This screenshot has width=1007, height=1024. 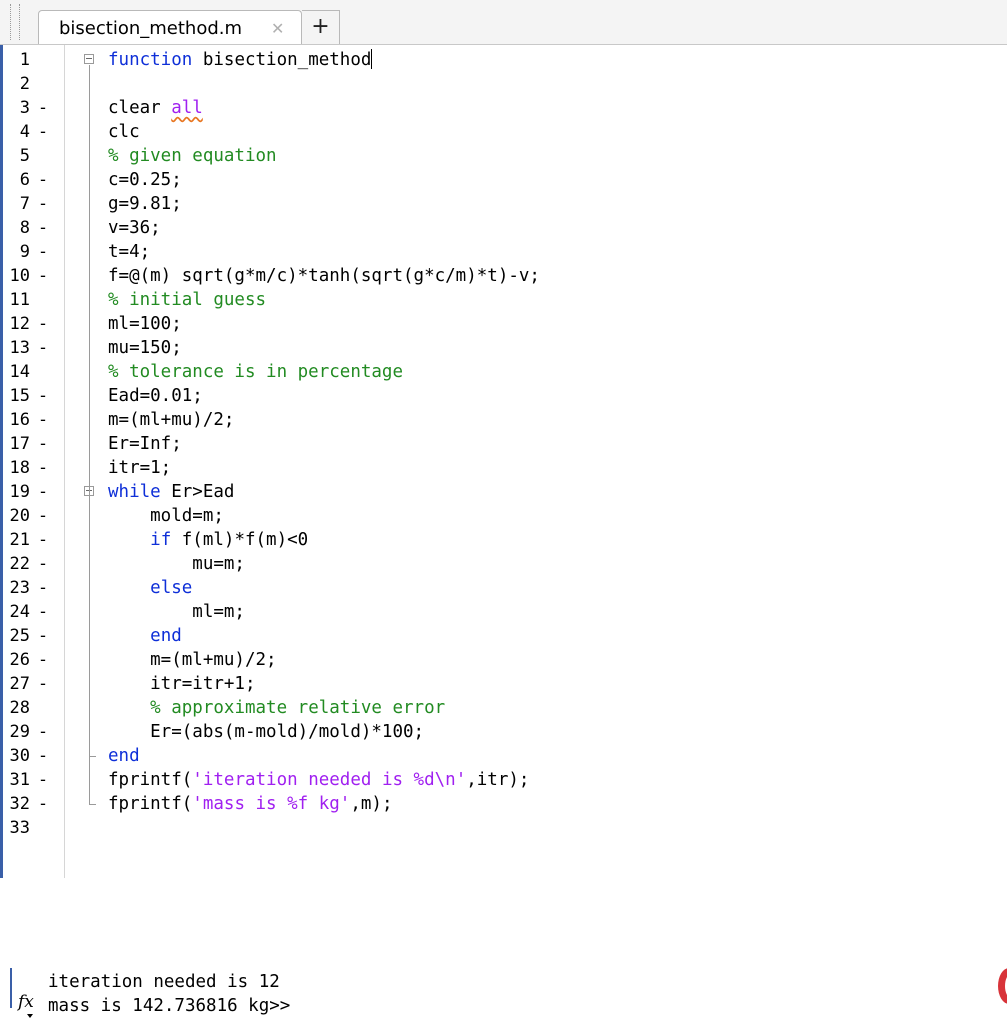 I want to click on line-number: 18, so click(x=19, y=468).